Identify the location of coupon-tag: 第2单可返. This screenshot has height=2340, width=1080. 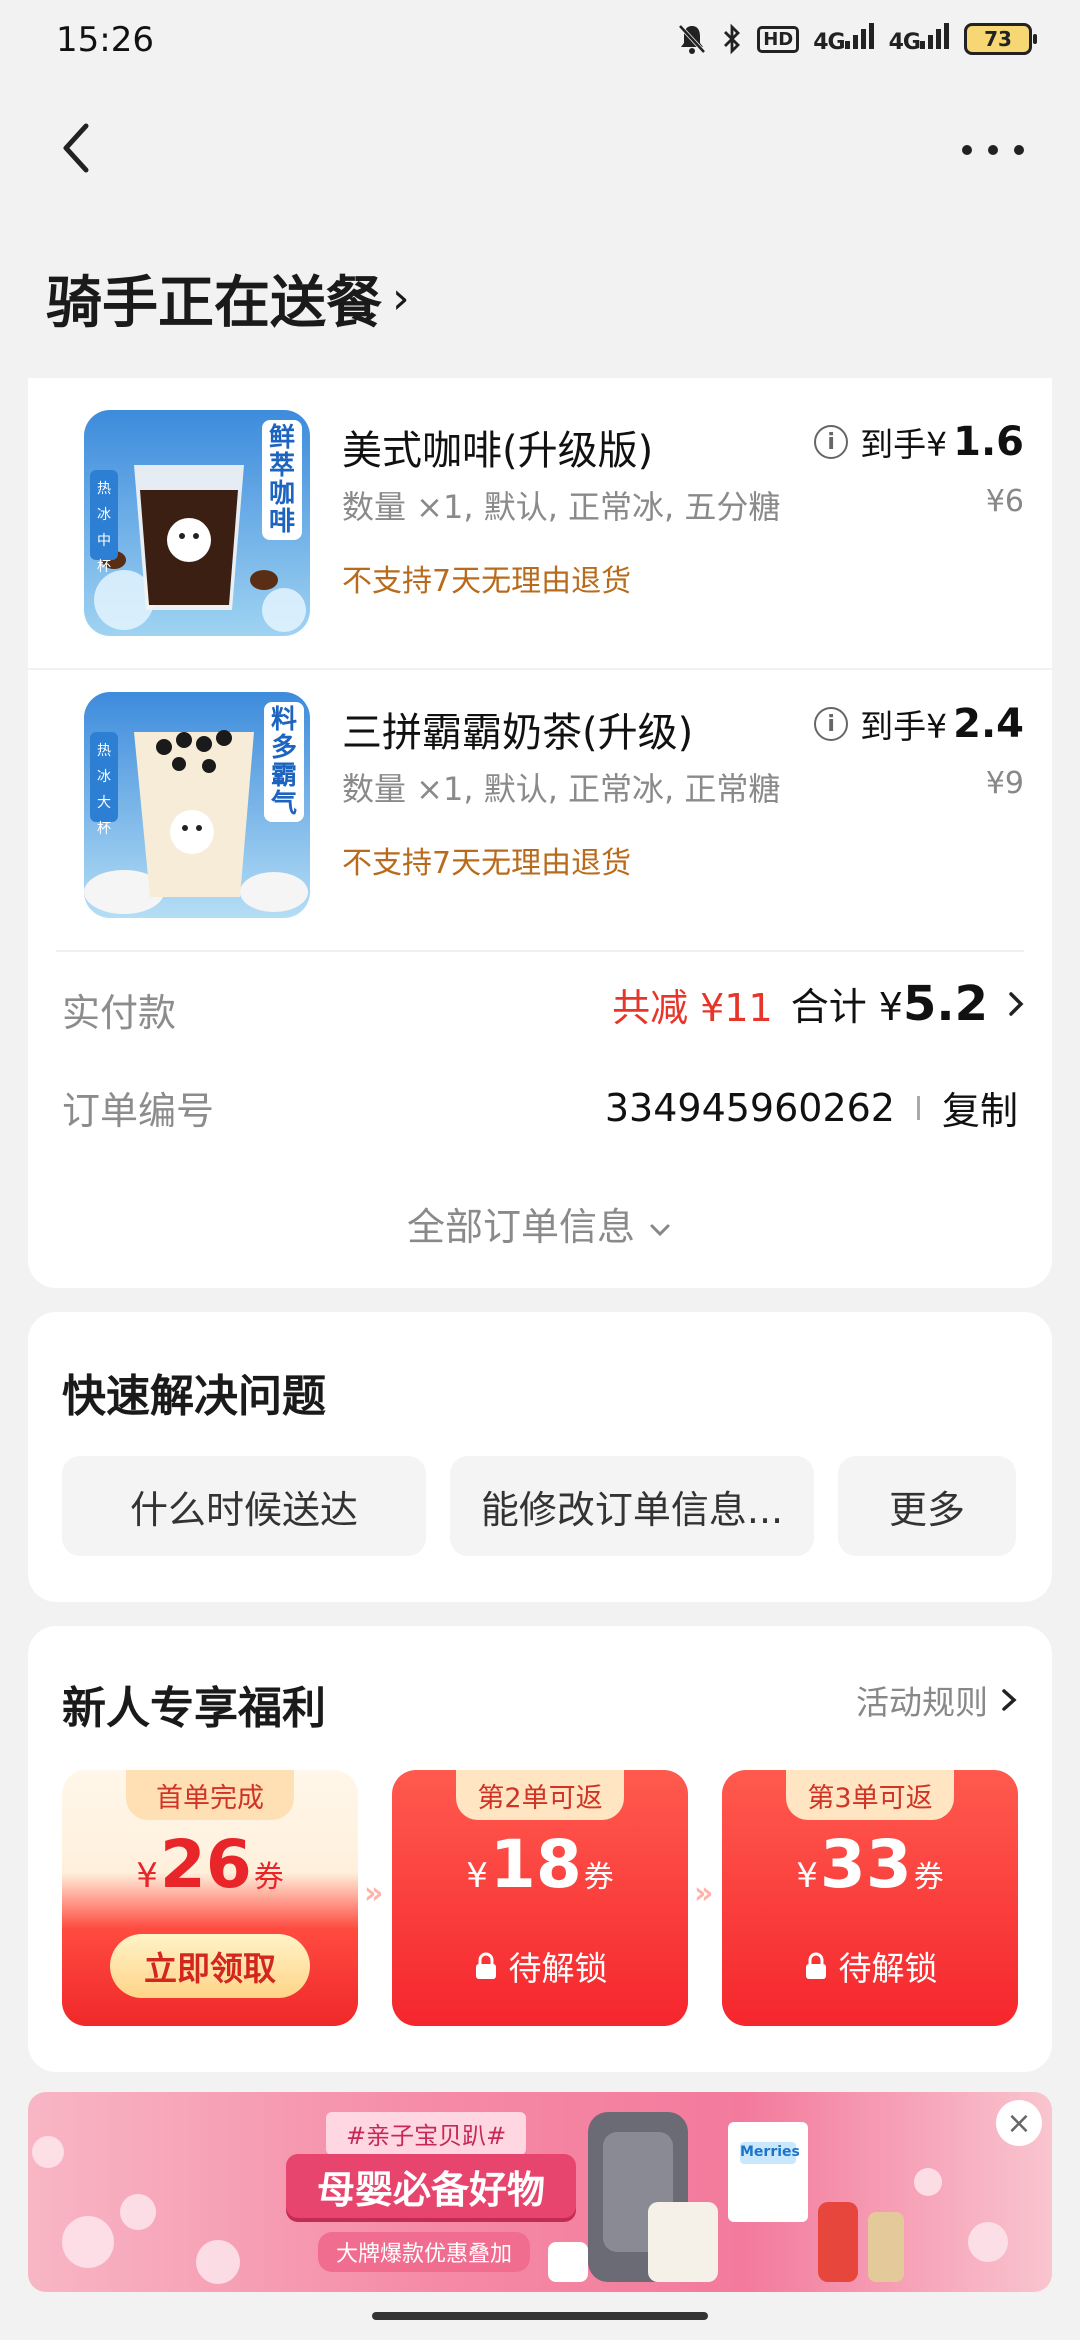
(540, 1795).